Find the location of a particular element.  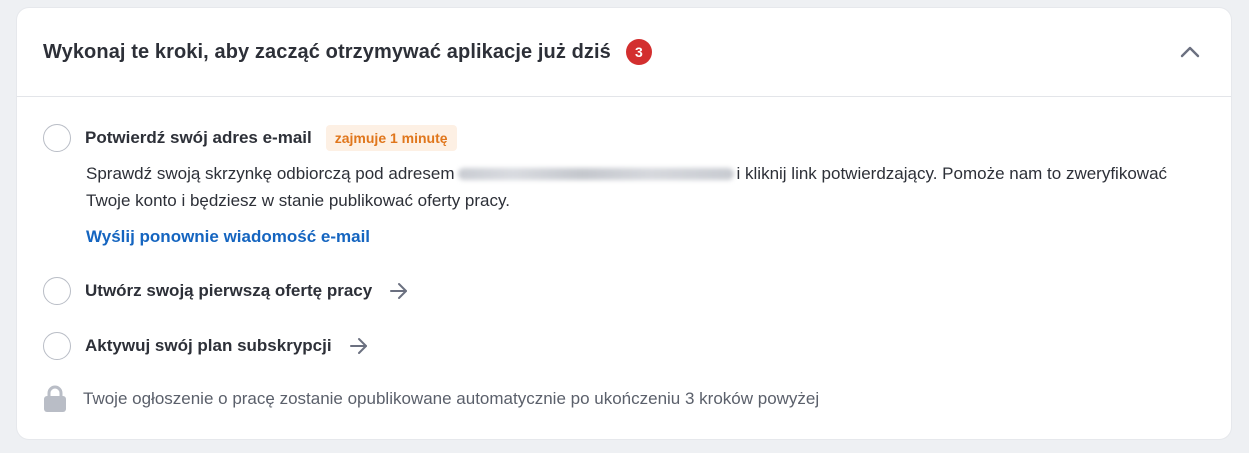

step-checkbox-create-job-offer is located at coordinates (57, 291).